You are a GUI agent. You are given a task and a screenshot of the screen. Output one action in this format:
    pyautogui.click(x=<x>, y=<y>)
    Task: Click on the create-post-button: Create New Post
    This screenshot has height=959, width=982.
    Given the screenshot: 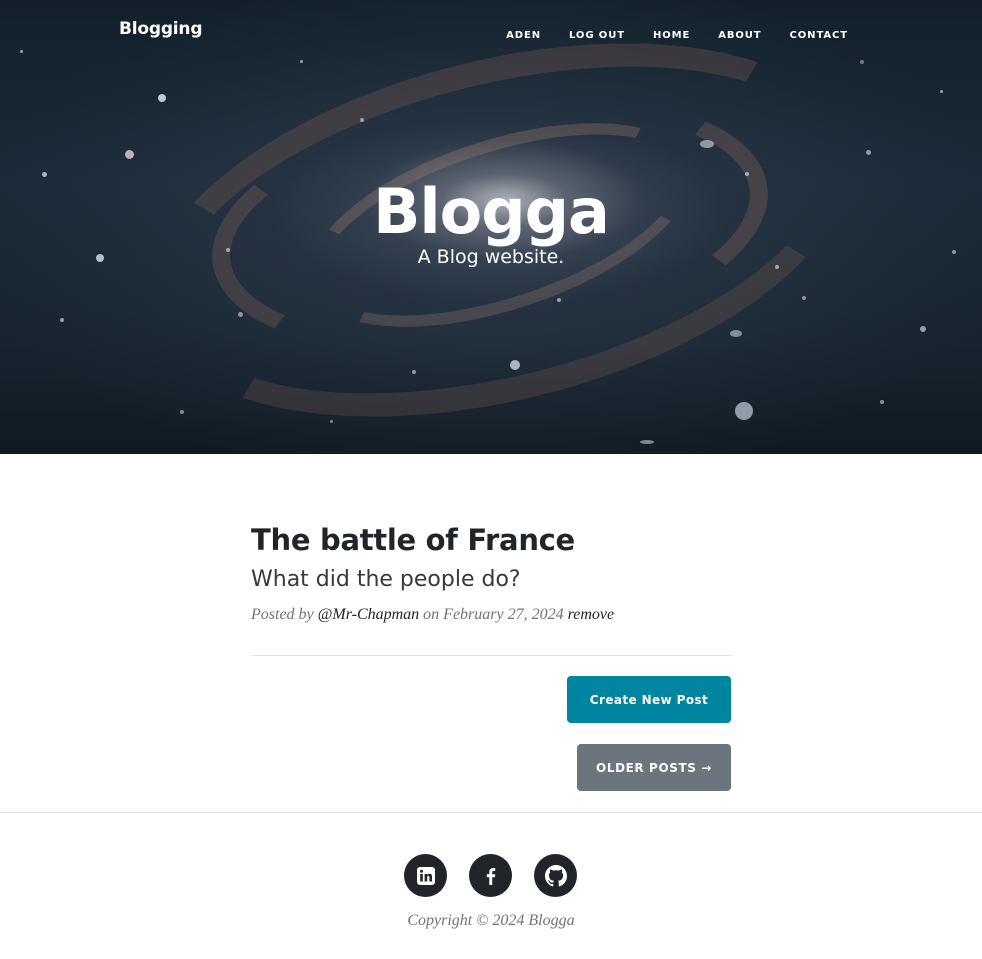 What is the action you would take?
    pyautogui.click(x=649, y=699)
    